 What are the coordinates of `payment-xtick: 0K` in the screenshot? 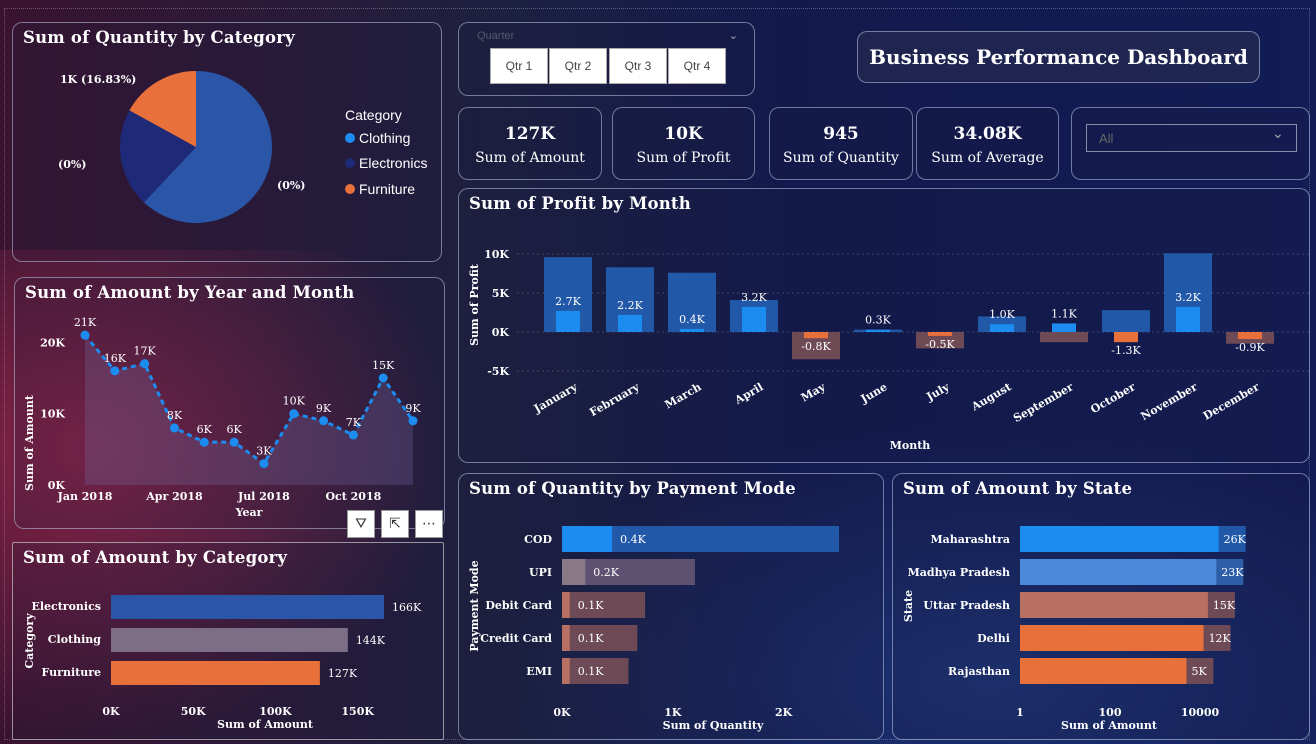 It's located at (562, 712).